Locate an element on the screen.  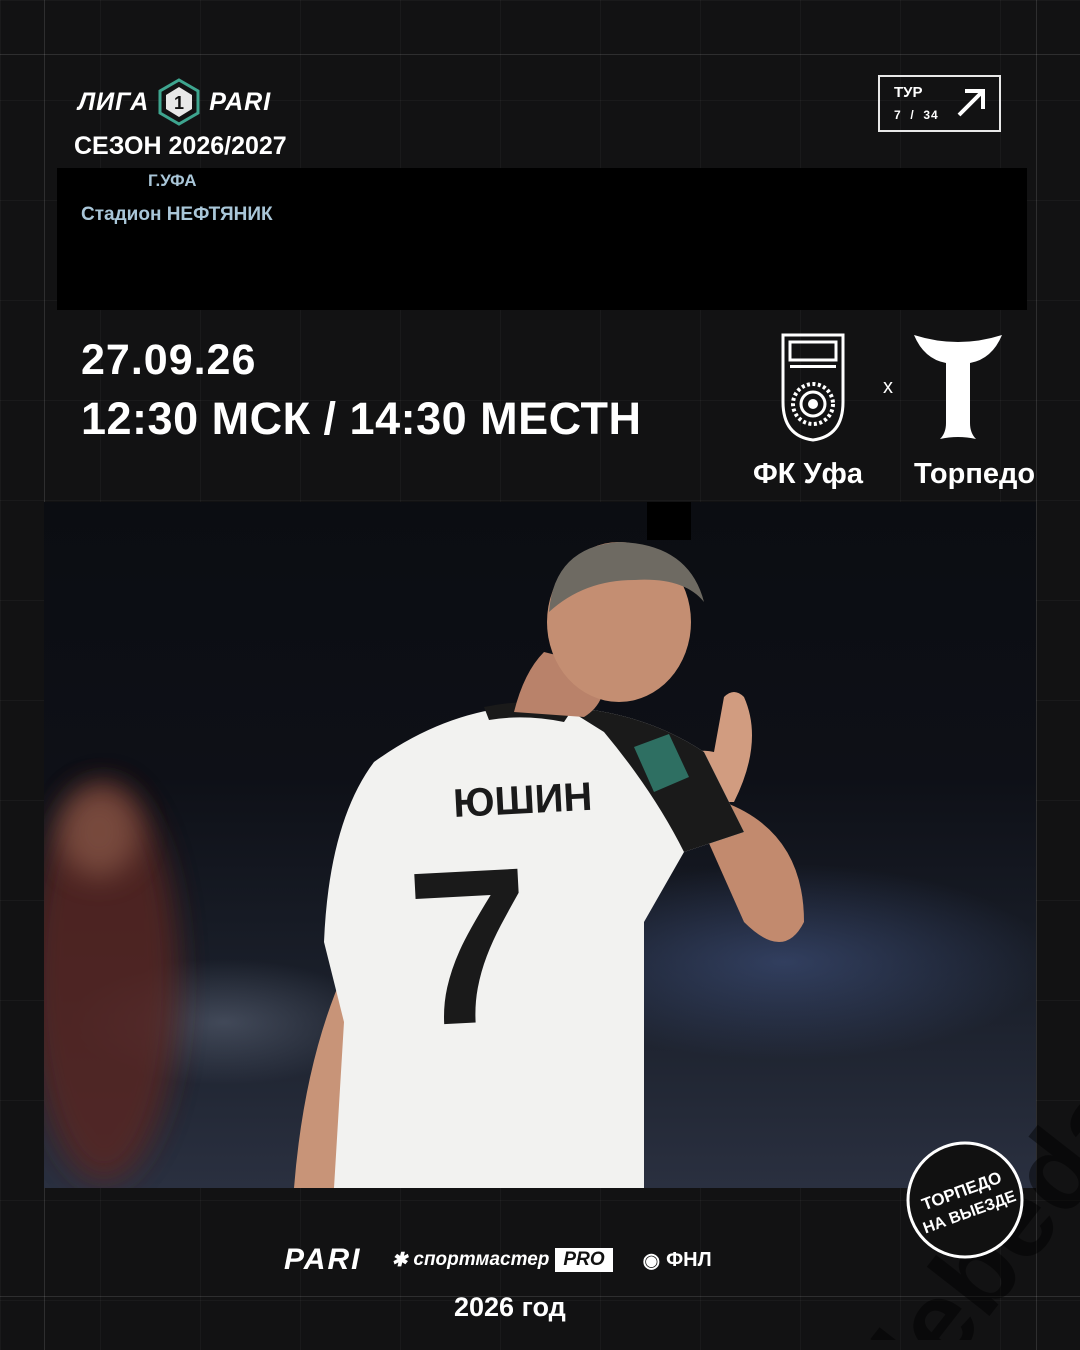
league-left-word: ЛИГА is located at coordinates (114, 101).